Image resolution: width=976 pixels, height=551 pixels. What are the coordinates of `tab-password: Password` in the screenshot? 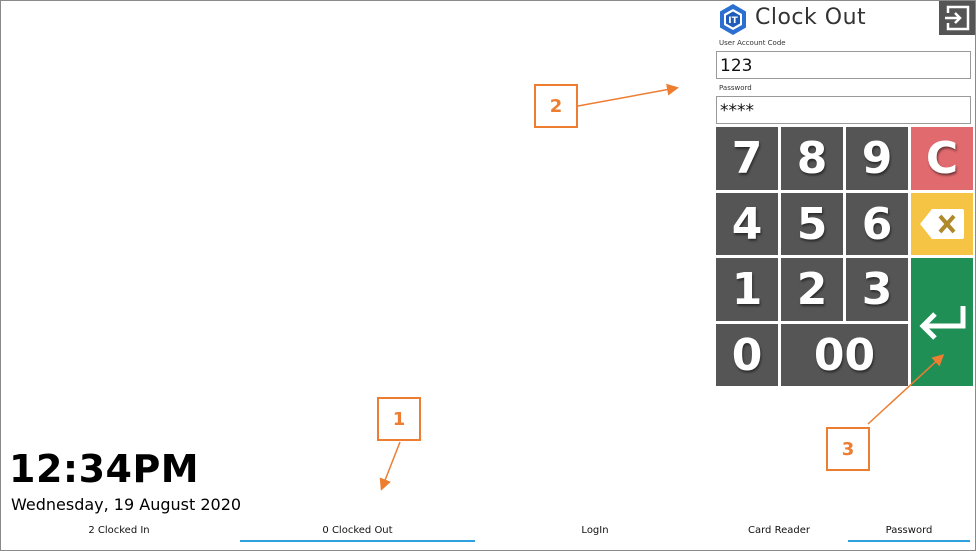 It's located at (909, 531).